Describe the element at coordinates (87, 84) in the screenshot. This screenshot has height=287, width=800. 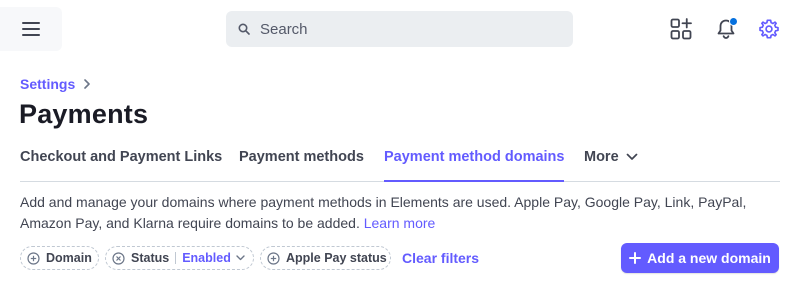
I see `chevron-right-icon` at that location.